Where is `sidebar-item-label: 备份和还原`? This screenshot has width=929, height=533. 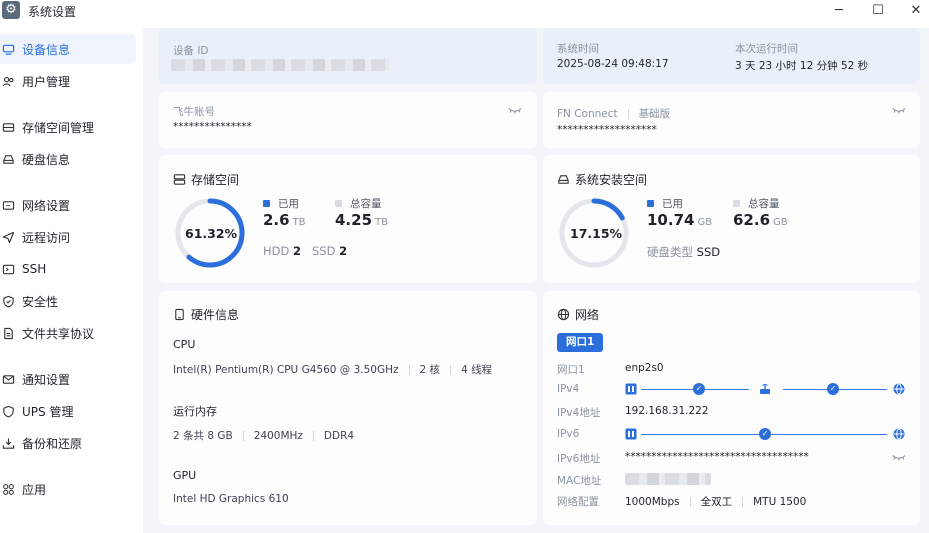
sidebar-item-label: 备份和还原 is located at coordinates (52, 443).